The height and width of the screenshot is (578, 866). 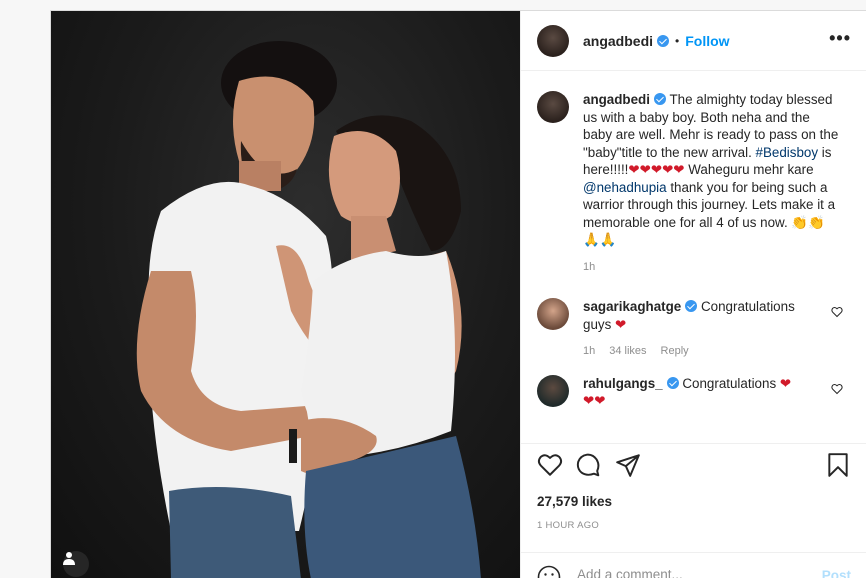 I want to click on comment-body: Congratulations, so click(x=729, y=383).